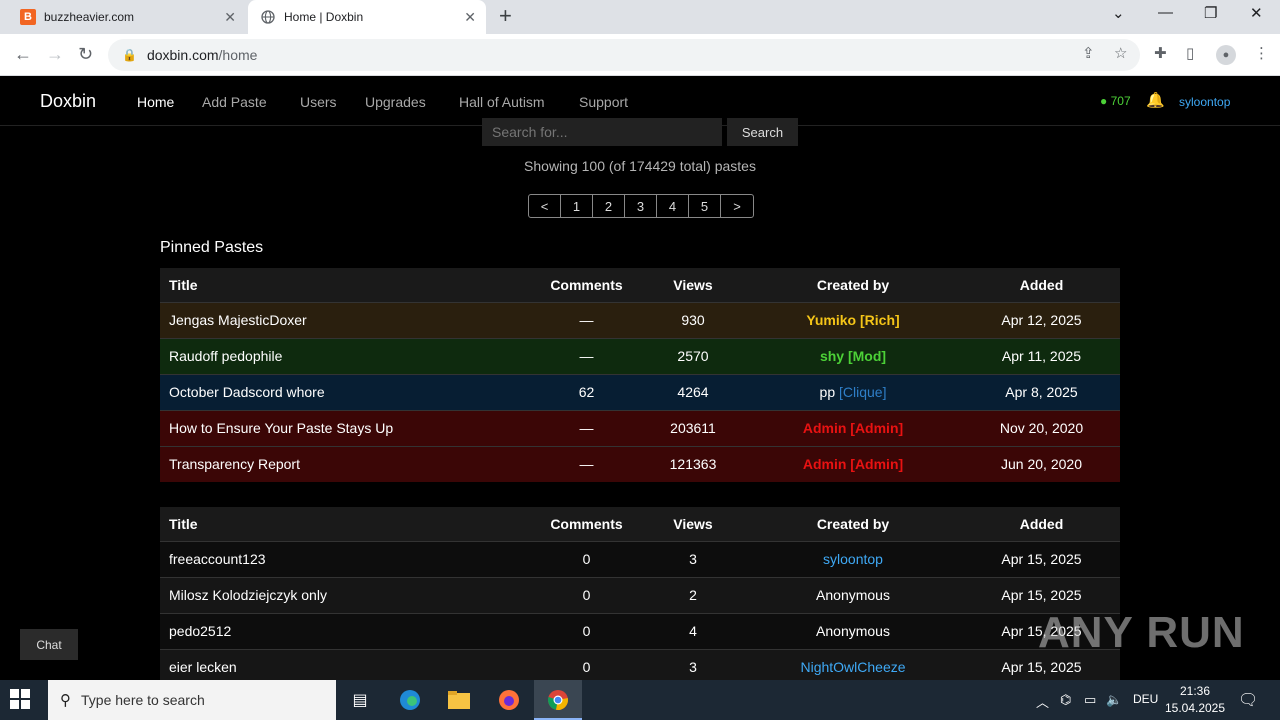 The height and width of the screenshot is (720, 1280). What do you see at coordinates (1120, 101) in the screenshot?
I see `online-count-value: 707` at bounding box center [1120, 101].